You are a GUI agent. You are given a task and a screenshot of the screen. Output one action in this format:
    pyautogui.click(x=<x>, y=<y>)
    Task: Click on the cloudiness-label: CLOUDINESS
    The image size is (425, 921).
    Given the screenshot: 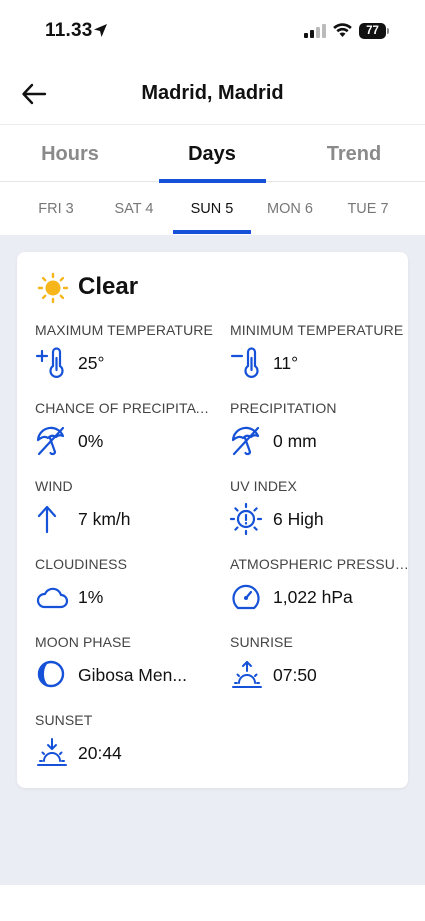 What is the action you would take?
    pyautogui.click(x=81, y=564)
    